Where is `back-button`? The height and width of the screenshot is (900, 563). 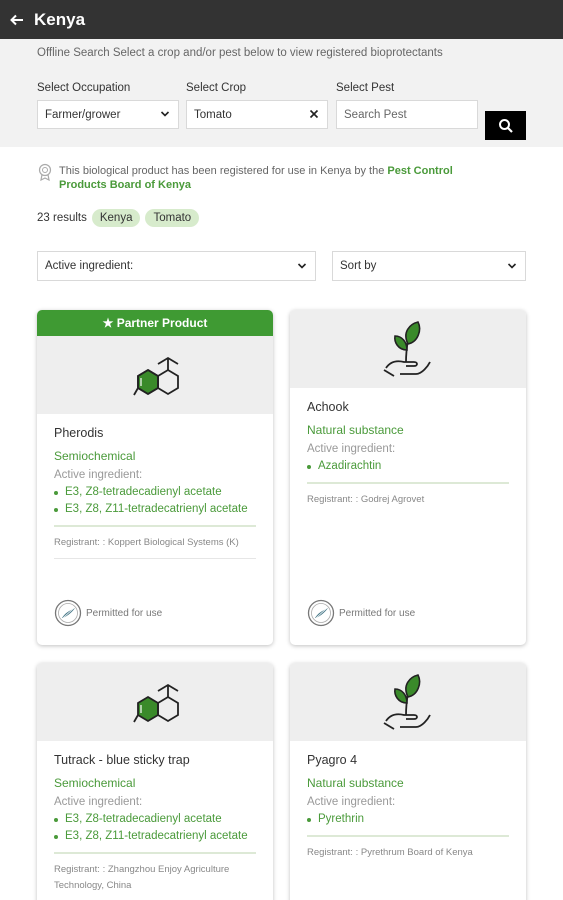 back-button is located at coordinates (17, 19).